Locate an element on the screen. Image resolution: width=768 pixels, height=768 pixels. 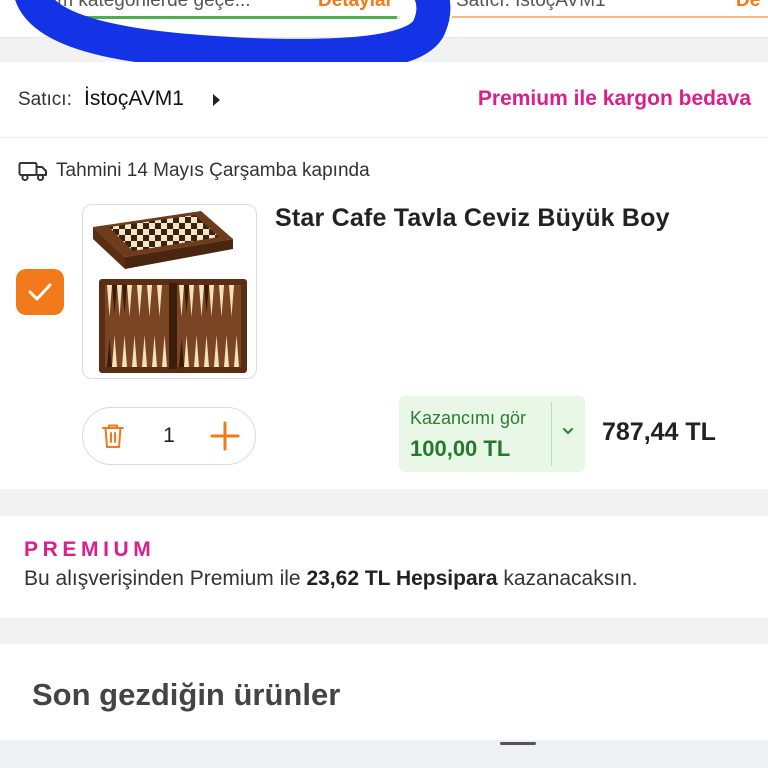
top-divider is located at coordinates (610, 17).